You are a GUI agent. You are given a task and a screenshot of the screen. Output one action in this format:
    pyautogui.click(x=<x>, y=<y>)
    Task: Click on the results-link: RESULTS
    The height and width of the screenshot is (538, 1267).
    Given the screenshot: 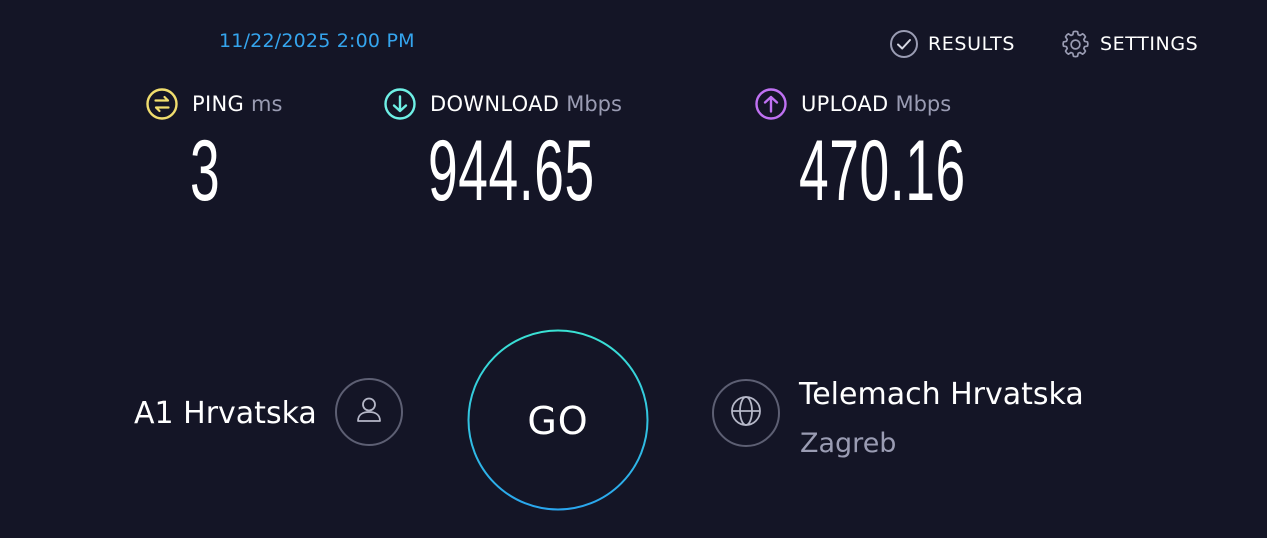 What is the action you would take?
    pyautogui.click(x=952, y=44)
    